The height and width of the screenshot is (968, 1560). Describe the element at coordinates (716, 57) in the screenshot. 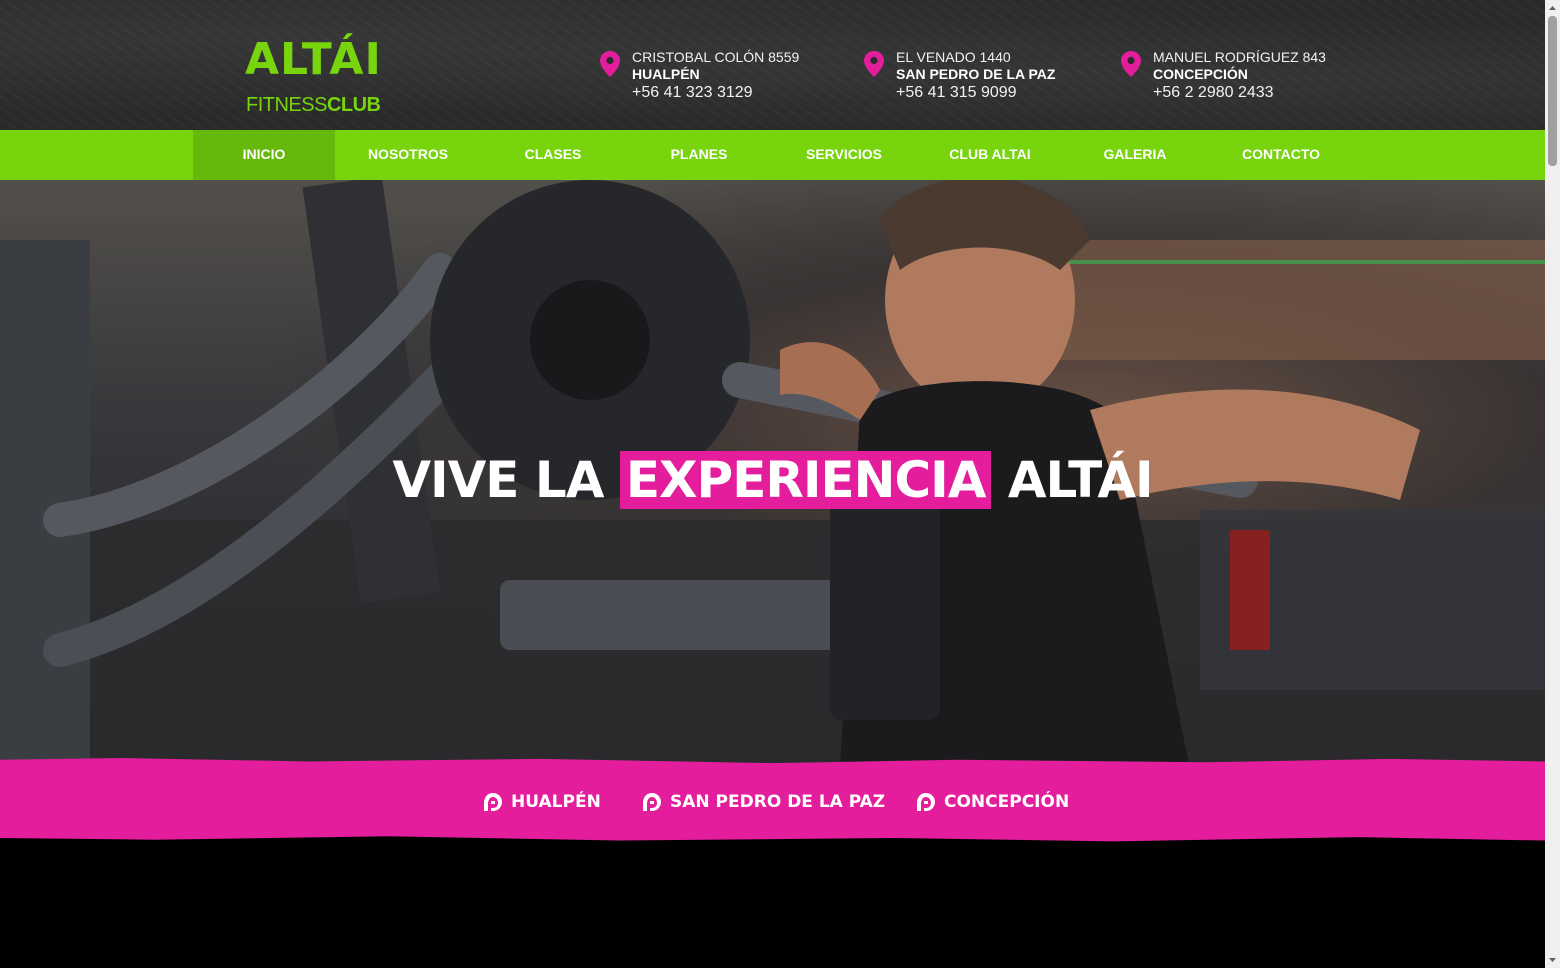

I see `location-street: CRISTOBAL COLÓN 8559` at that location.